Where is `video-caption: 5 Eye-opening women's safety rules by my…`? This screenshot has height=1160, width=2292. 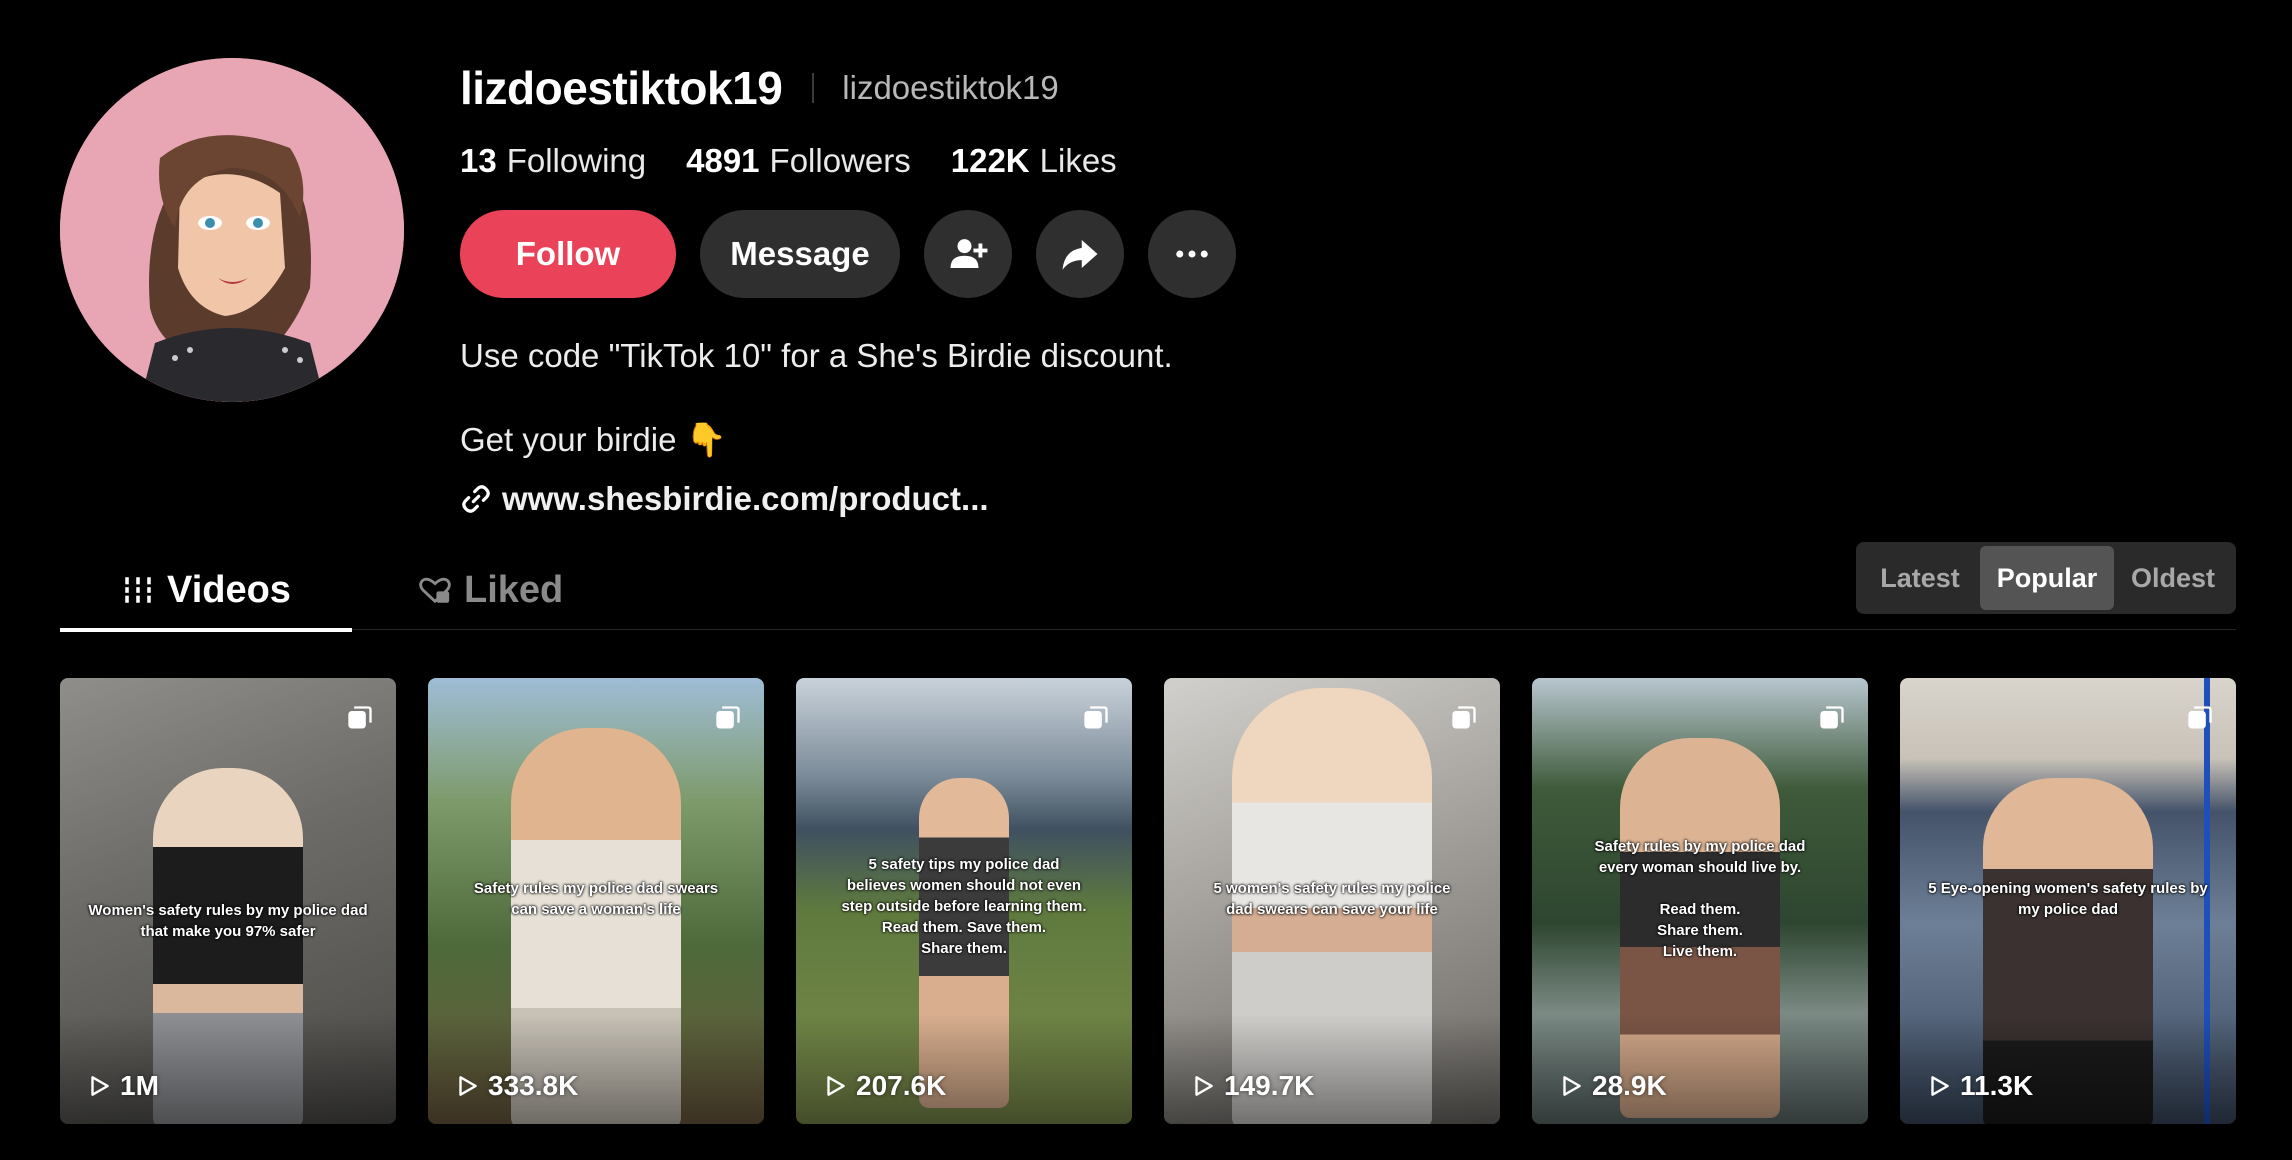 video-caption: 5 Eye-opening women's safety rules by my… is located at coordinates (2068, 899).